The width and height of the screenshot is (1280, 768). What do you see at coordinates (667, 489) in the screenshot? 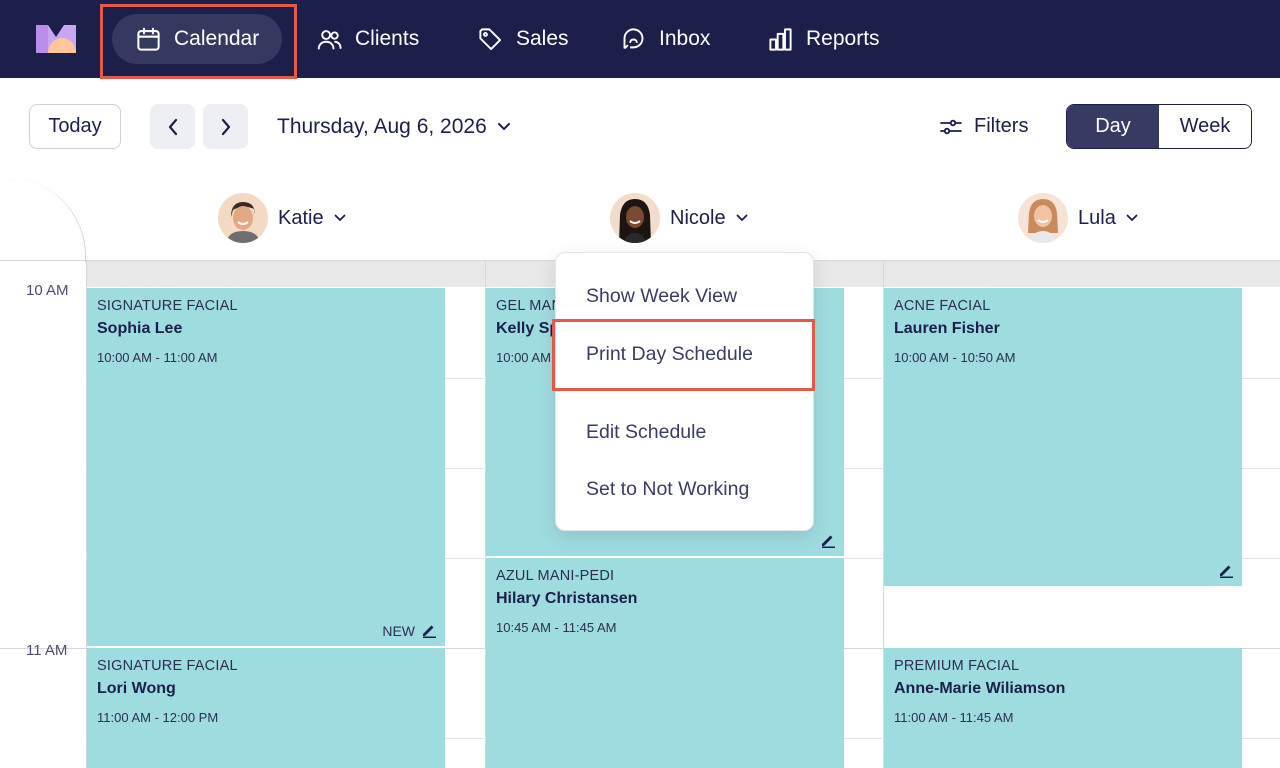
I see `menu-set-not-working: Set to Not Working` at bounding box center [667, 489].